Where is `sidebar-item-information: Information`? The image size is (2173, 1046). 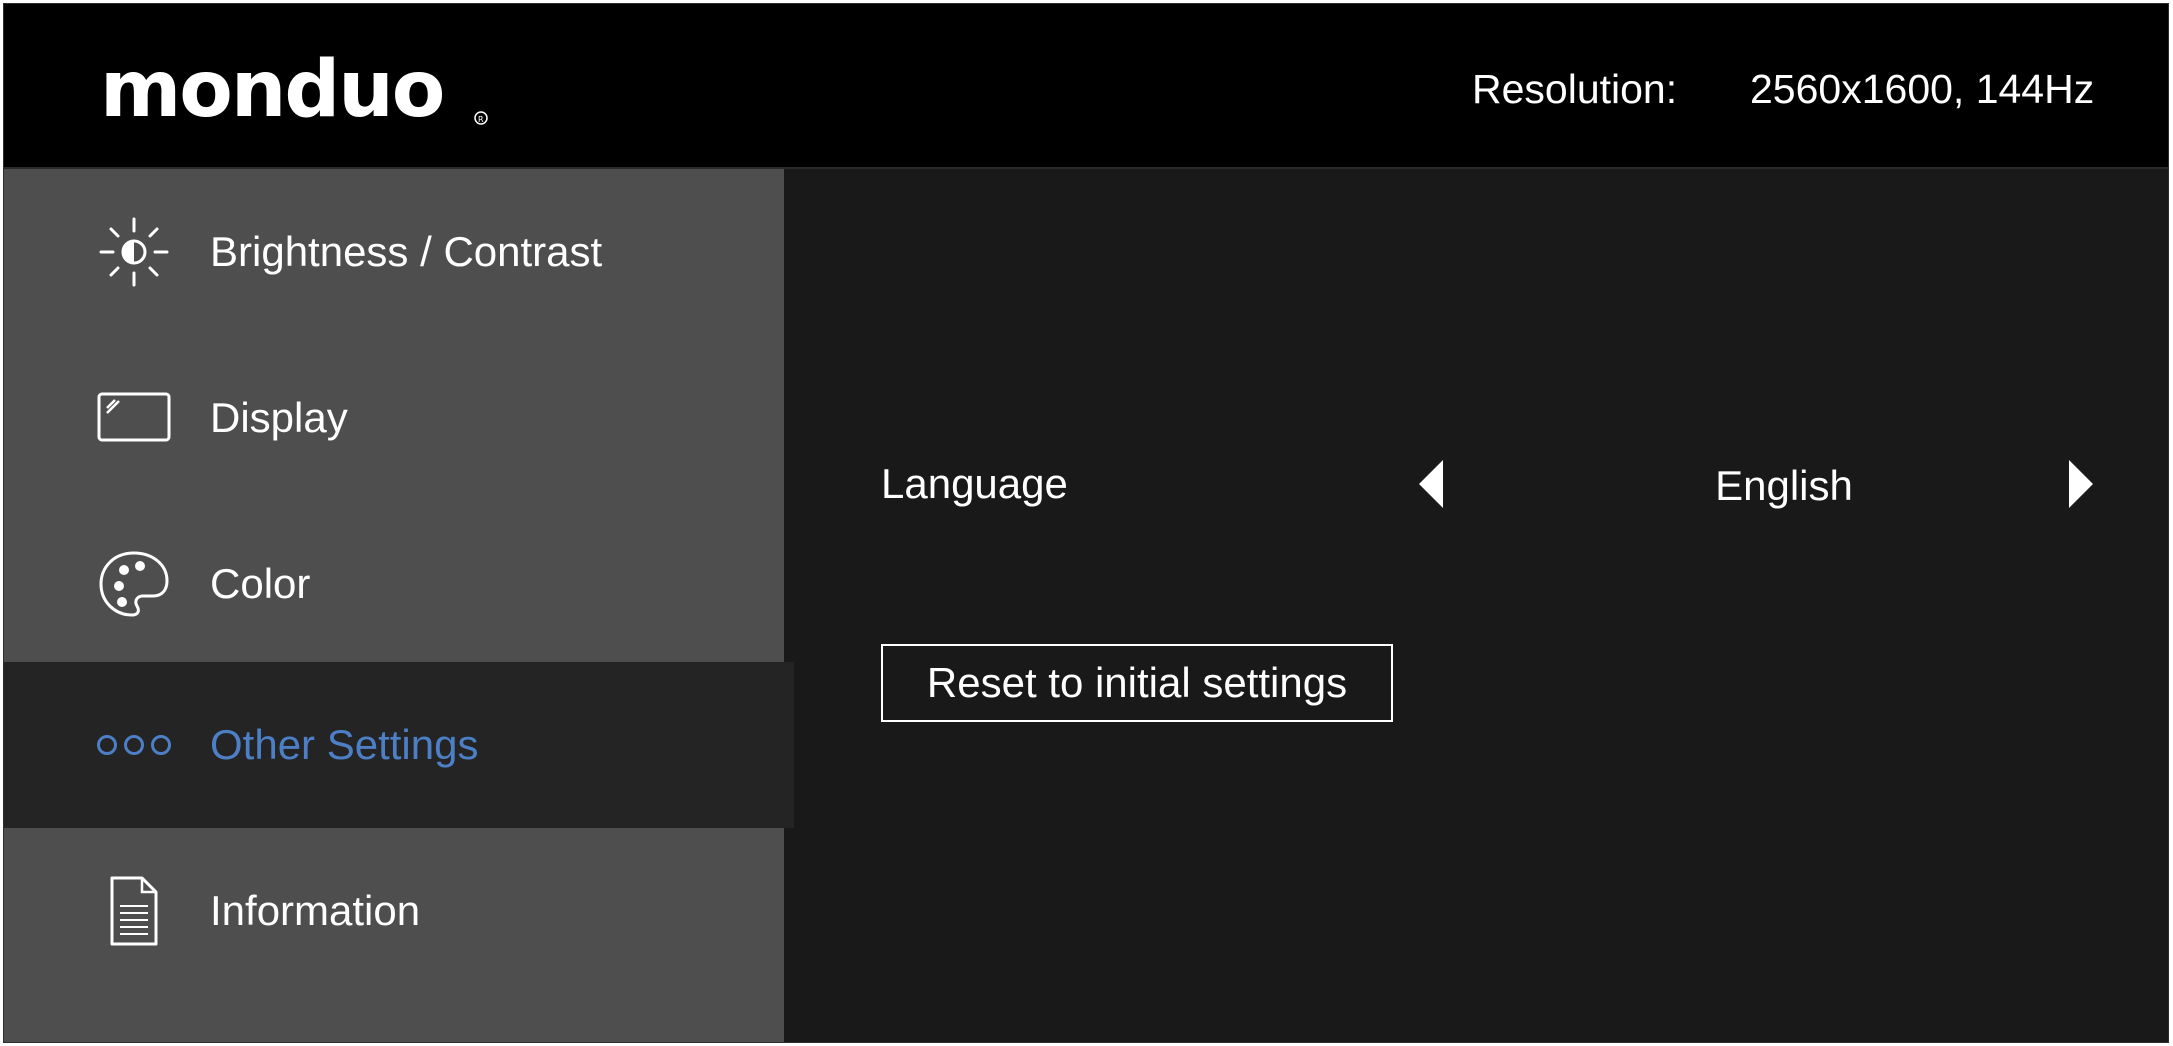
sidebar-item-information: Information is located at coordinates (394, 911).